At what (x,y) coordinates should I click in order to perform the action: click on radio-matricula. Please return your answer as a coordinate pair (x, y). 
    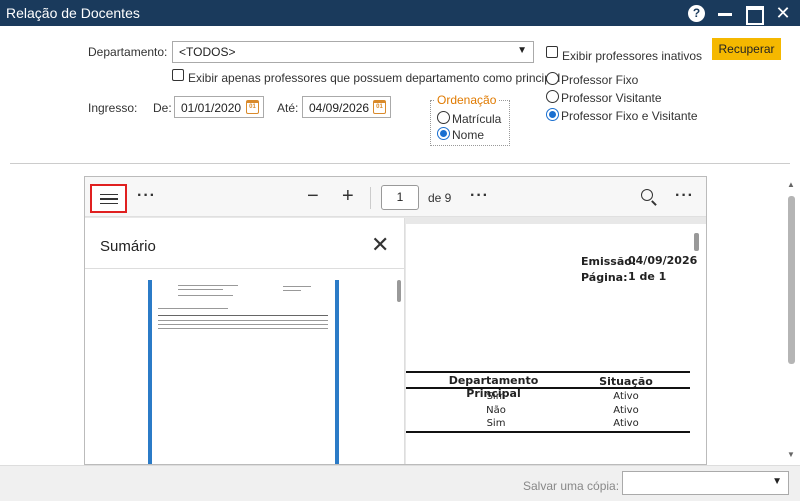
    Looking at the image, I should click on (443, 117).